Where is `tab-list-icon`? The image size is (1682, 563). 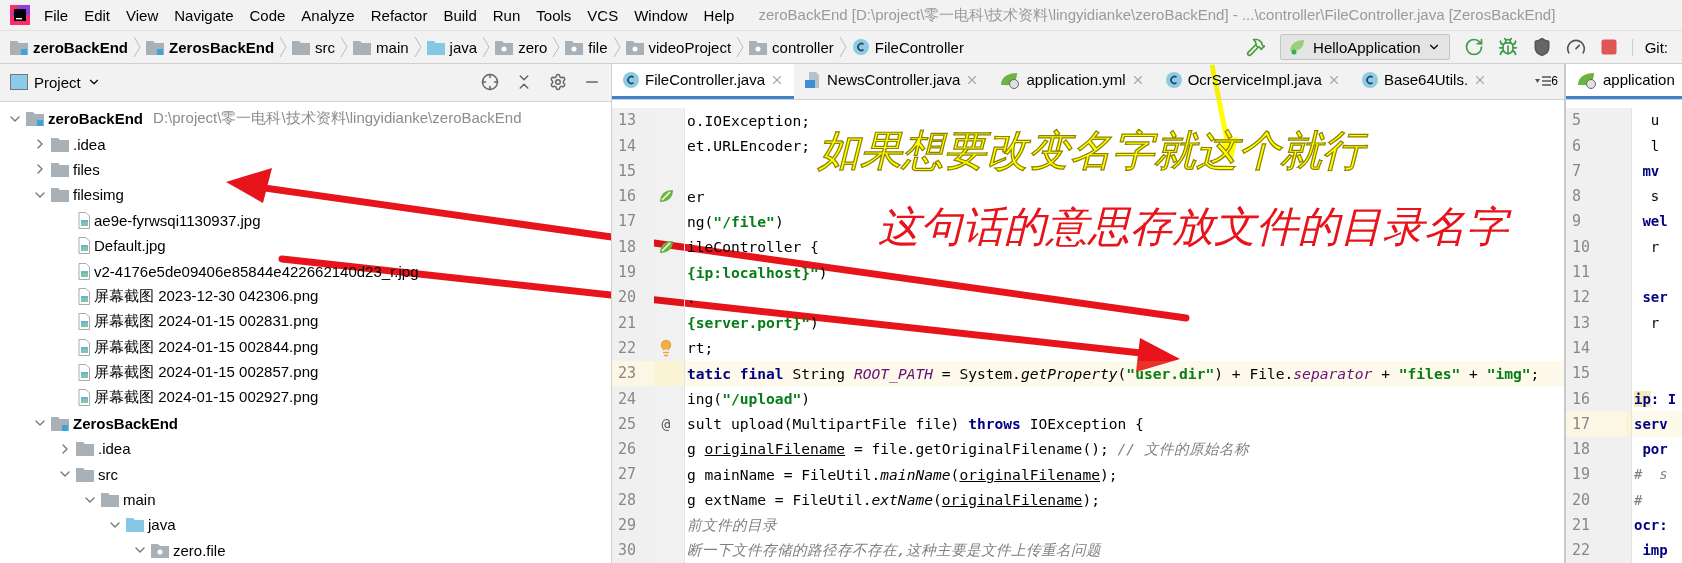 tab-list-icon is located at coordinates (1543, 81).